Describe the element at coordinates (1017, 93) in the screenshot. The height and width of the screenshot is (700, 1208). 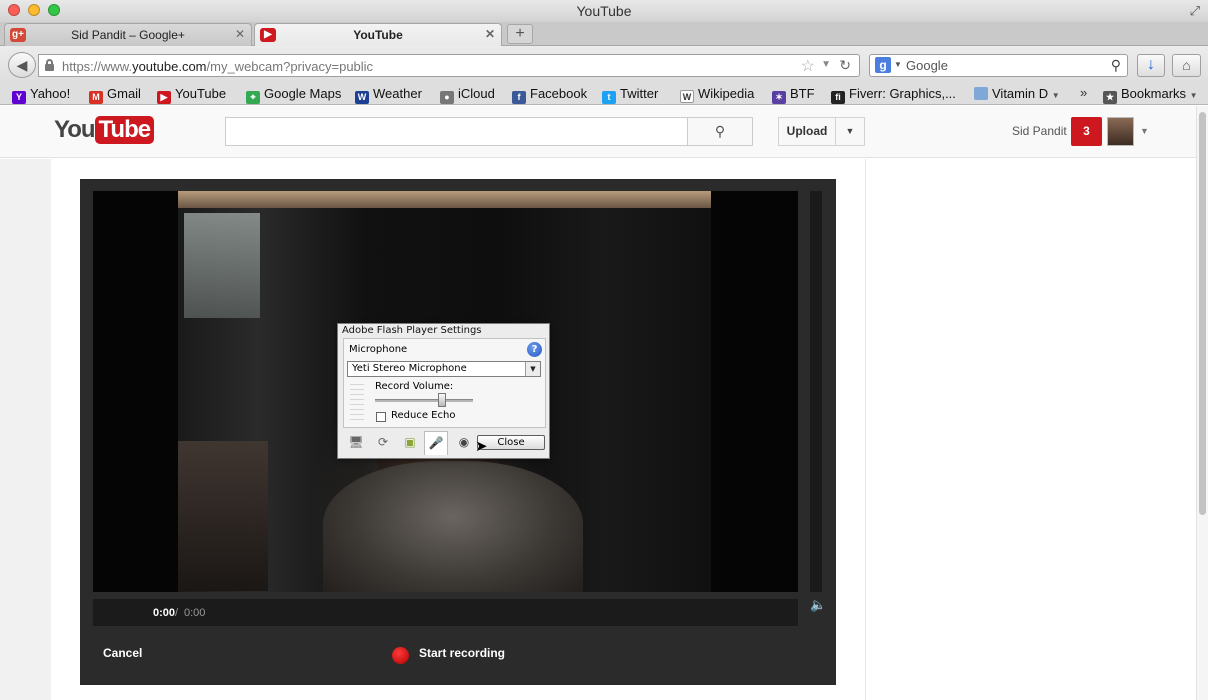
I see `bookmark-folder-vitamin-d: Vitamin D ▼` at that location.